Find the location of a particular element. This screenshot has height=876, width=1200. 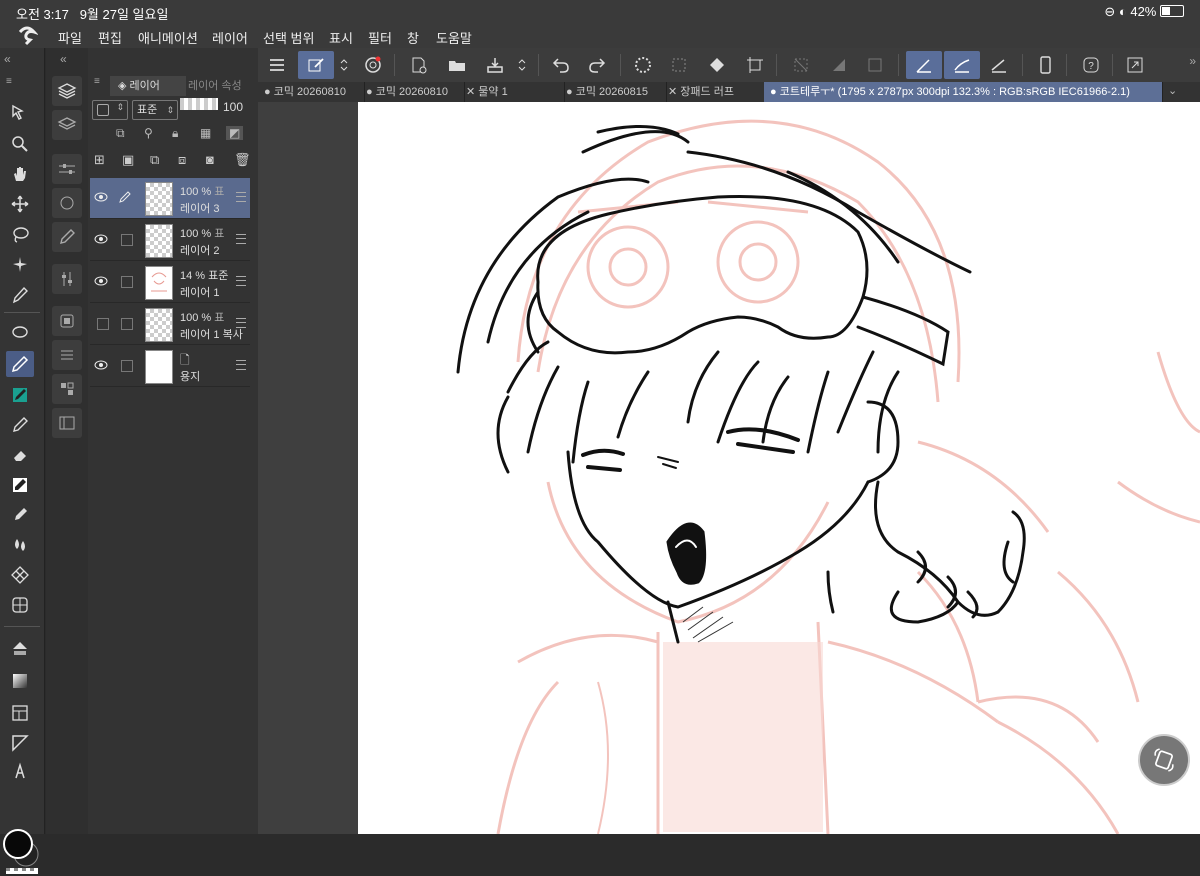

snap-grid-icon is located at coordinates (999, 65).